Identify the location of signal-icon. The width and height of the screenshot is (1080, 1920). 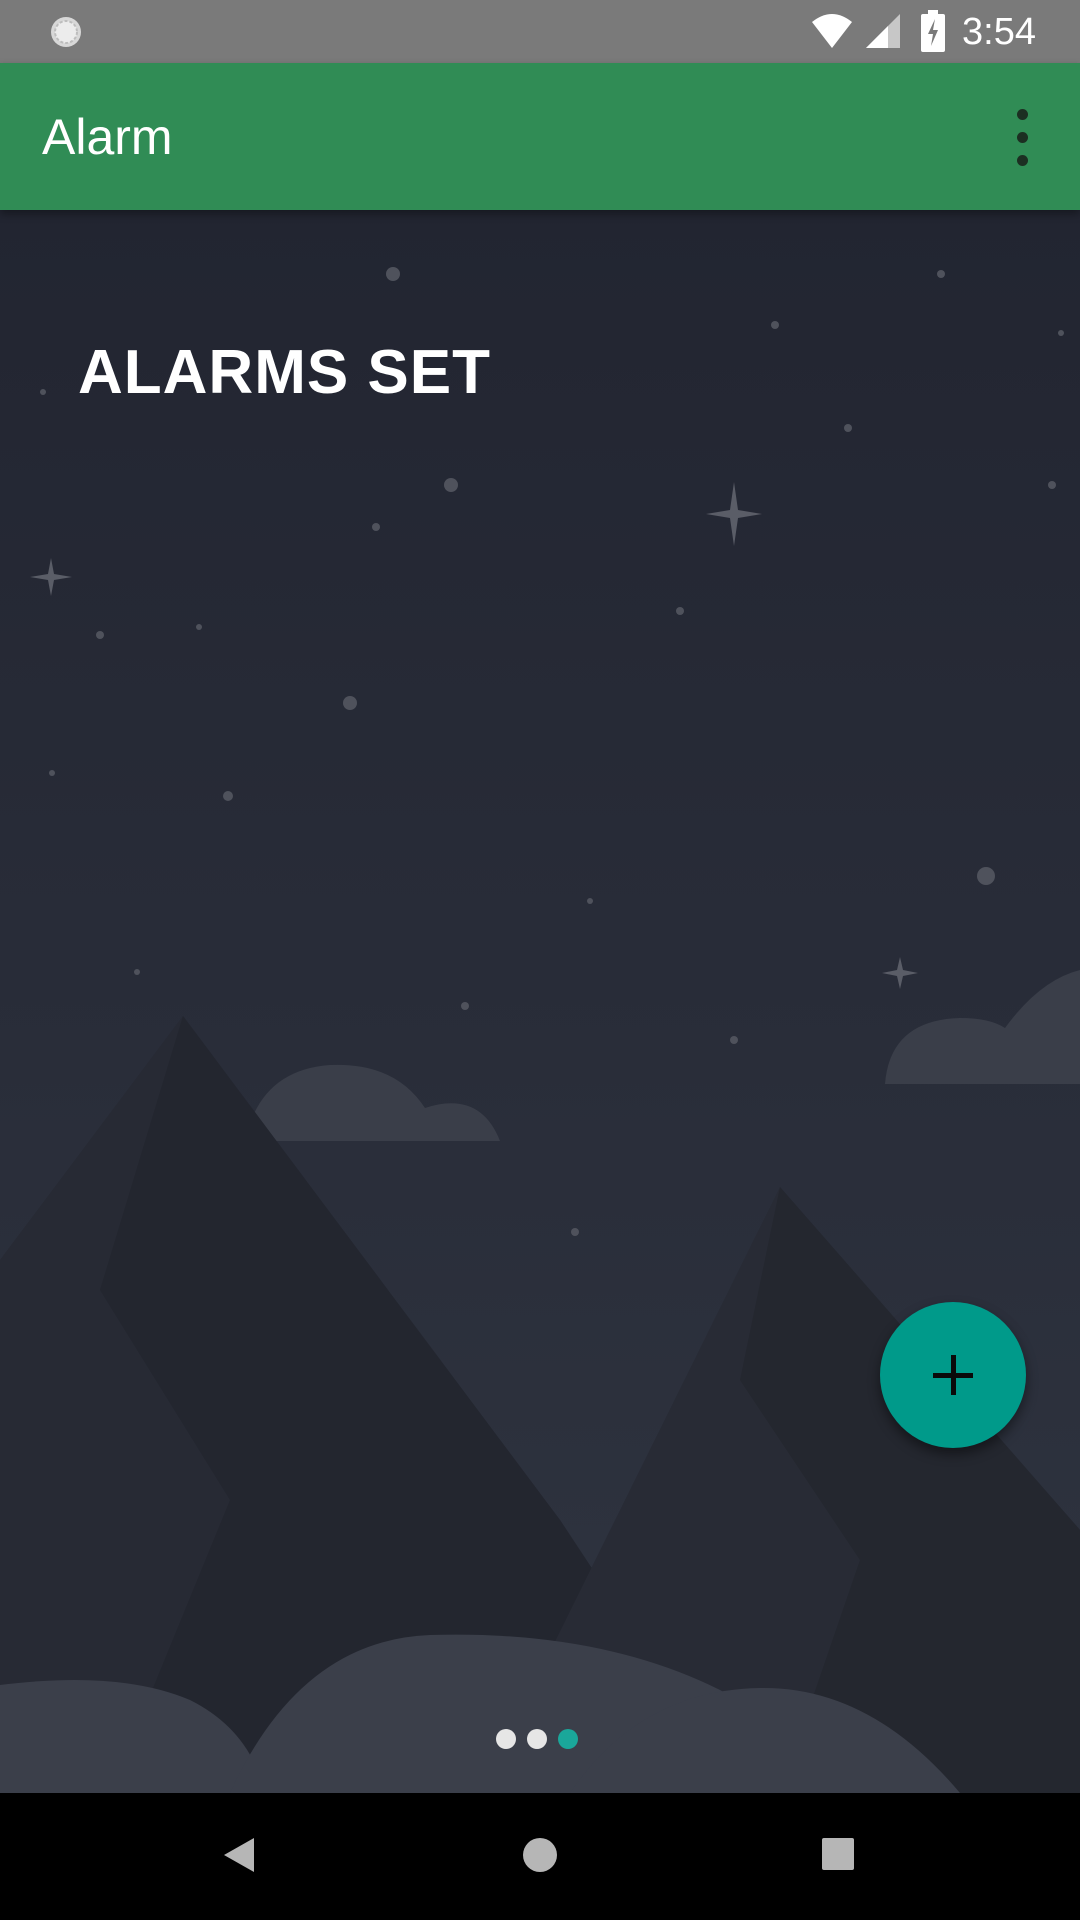
(883, 31).